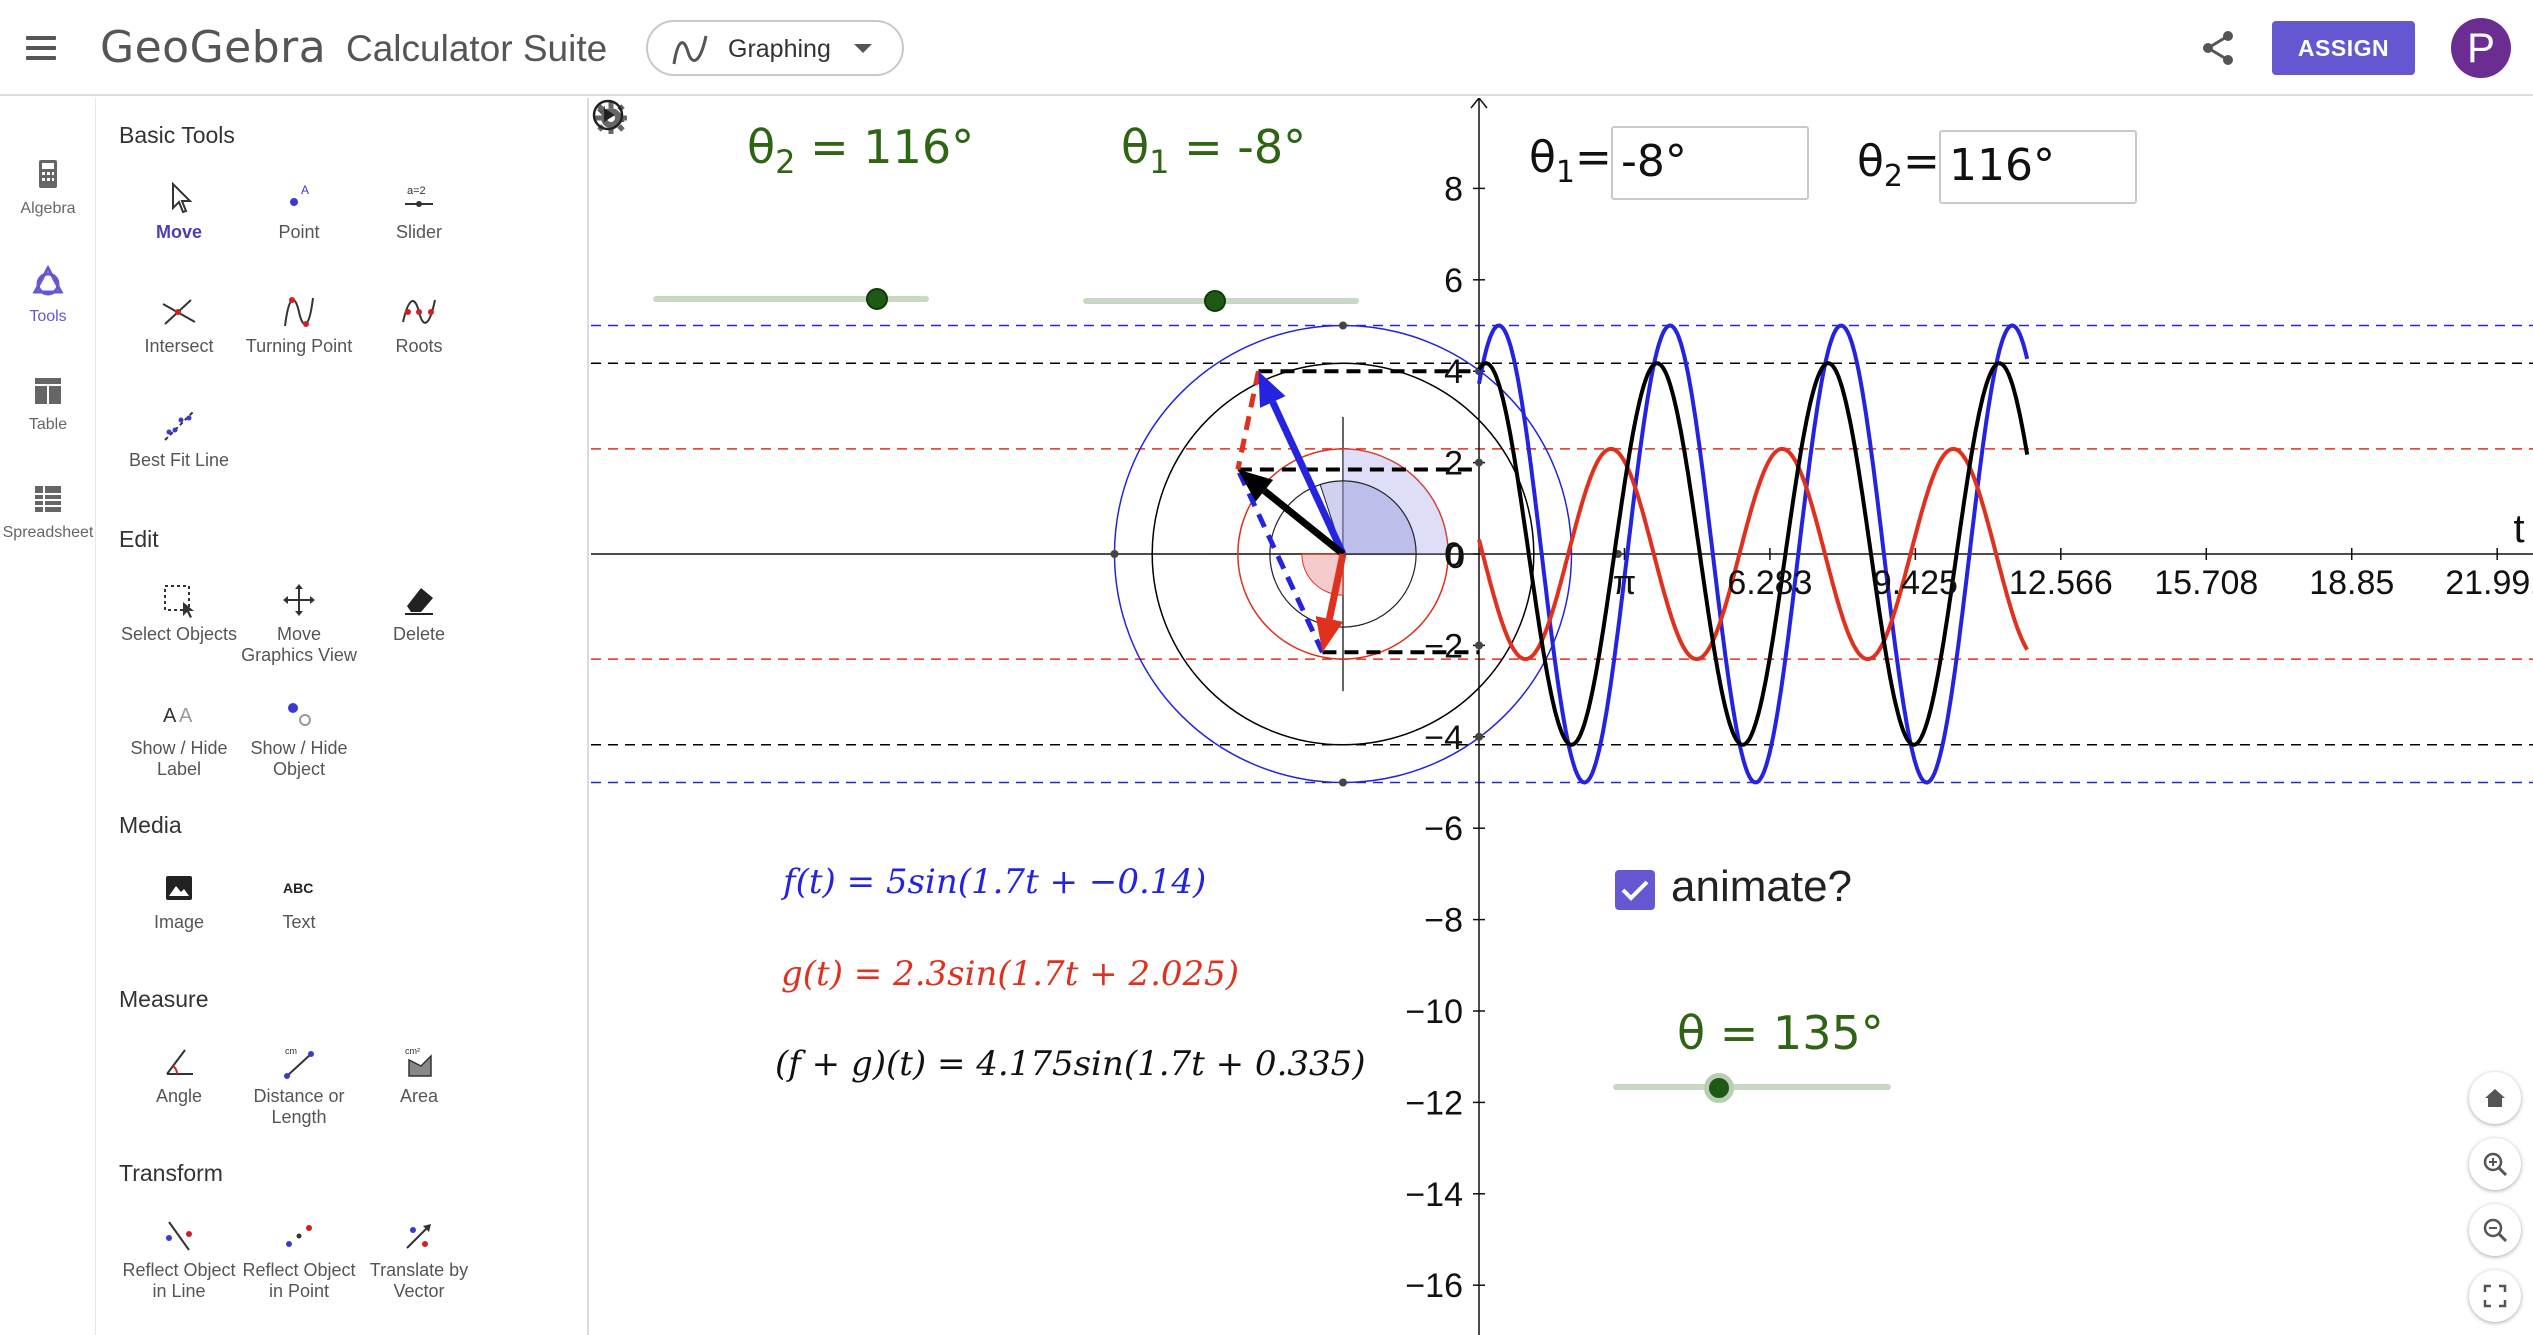 The height and width of the screenshot is (1335, 2533). I want to click on vector-f-shaft, so click(1308, 478).